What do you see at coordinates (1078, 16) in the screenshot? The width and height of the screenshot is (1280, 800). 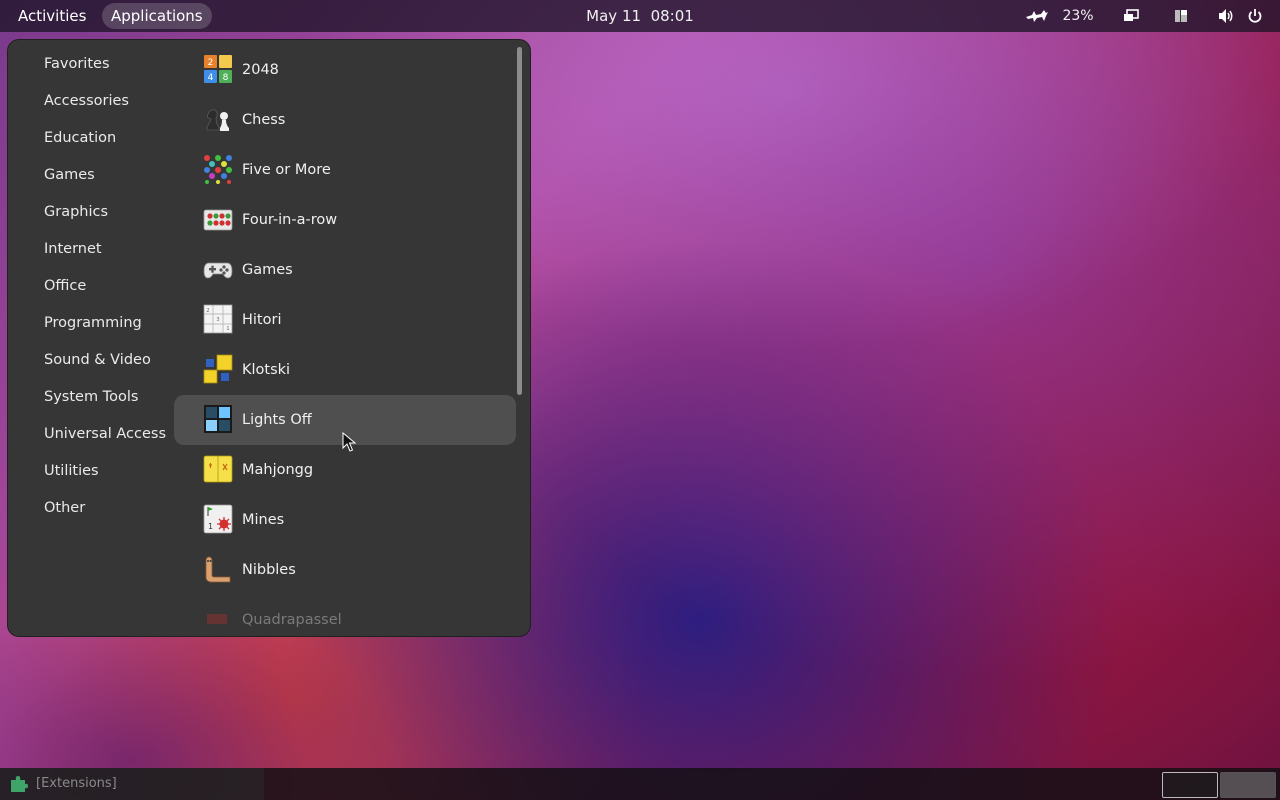 I see `battery-percent: 23%` at bounding box center [1078, 16].